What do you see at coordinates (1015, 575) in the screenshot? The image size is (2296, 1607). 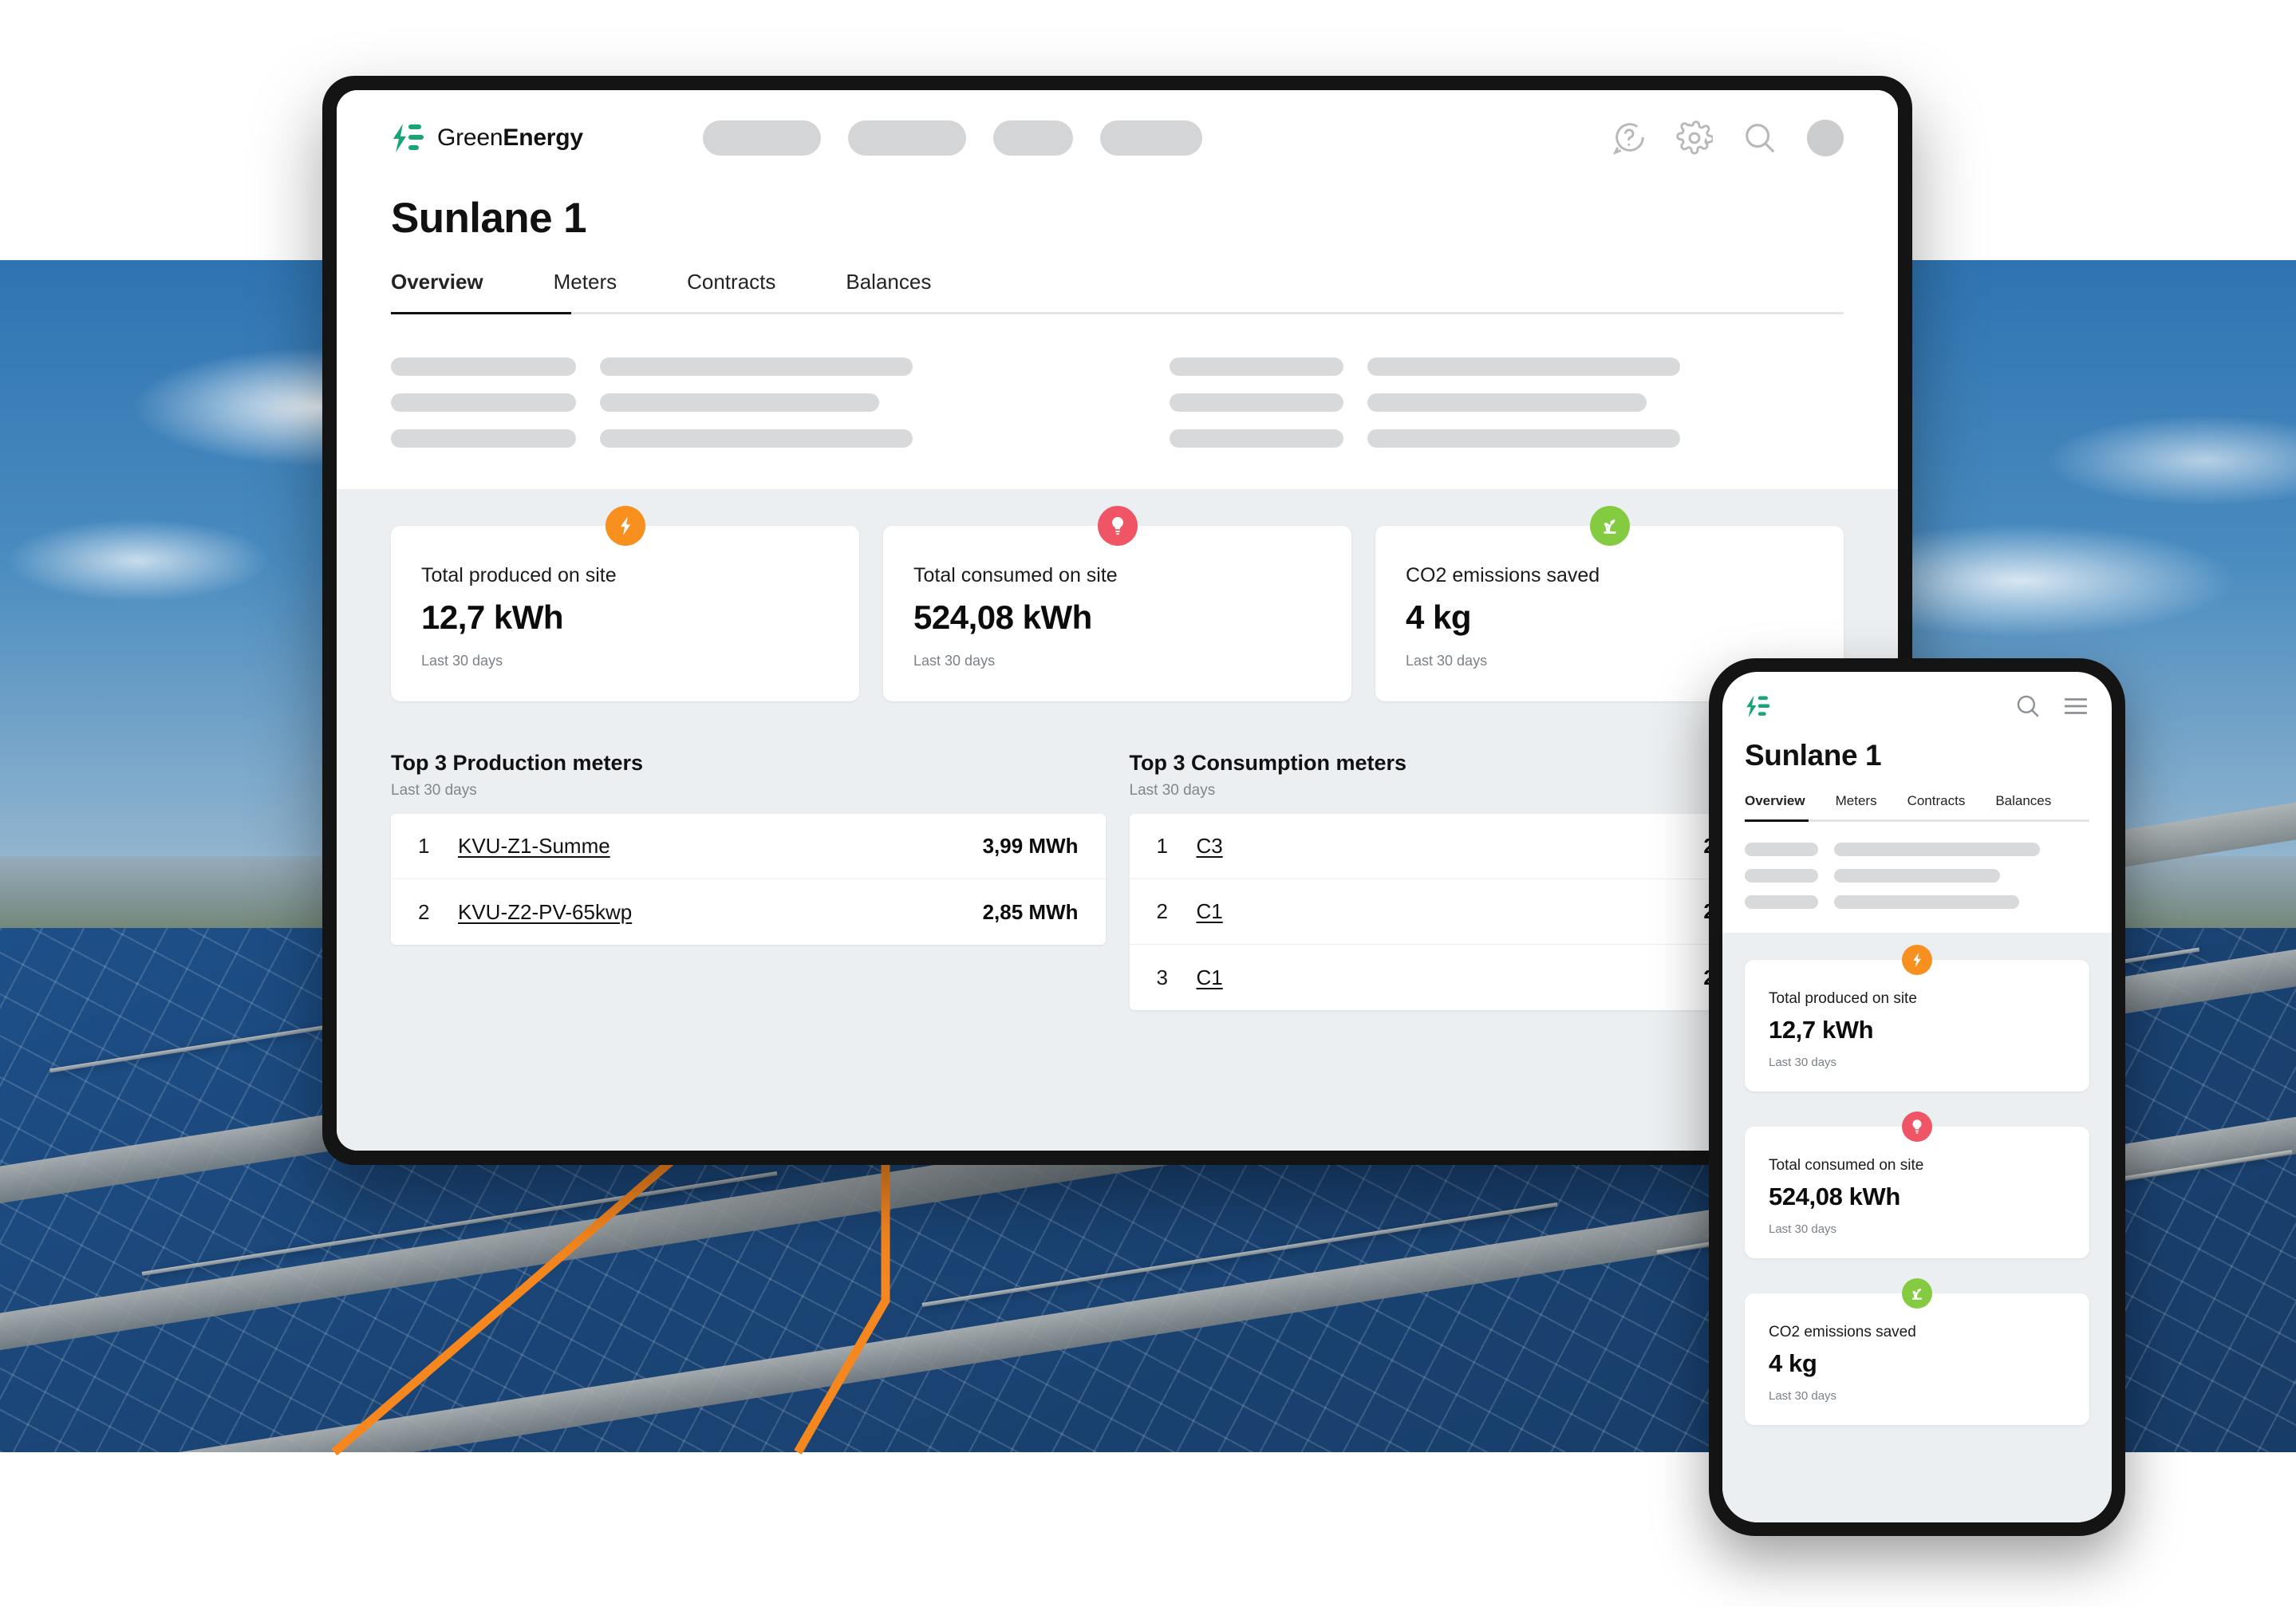 I see `stat-label: Total consumed on site` at bounding box center [1015, 575].